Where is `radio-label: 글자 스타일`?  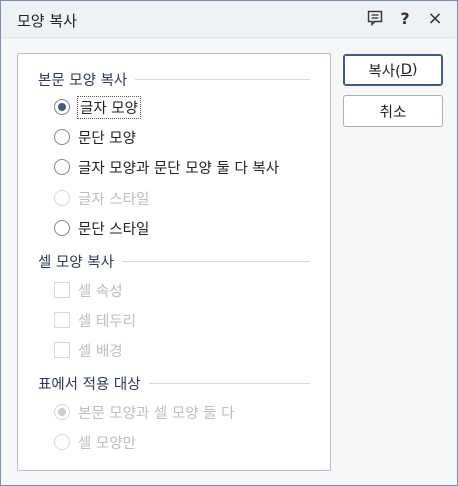 radio-label: 글자 스타일 is located at coordinates (114, 199).